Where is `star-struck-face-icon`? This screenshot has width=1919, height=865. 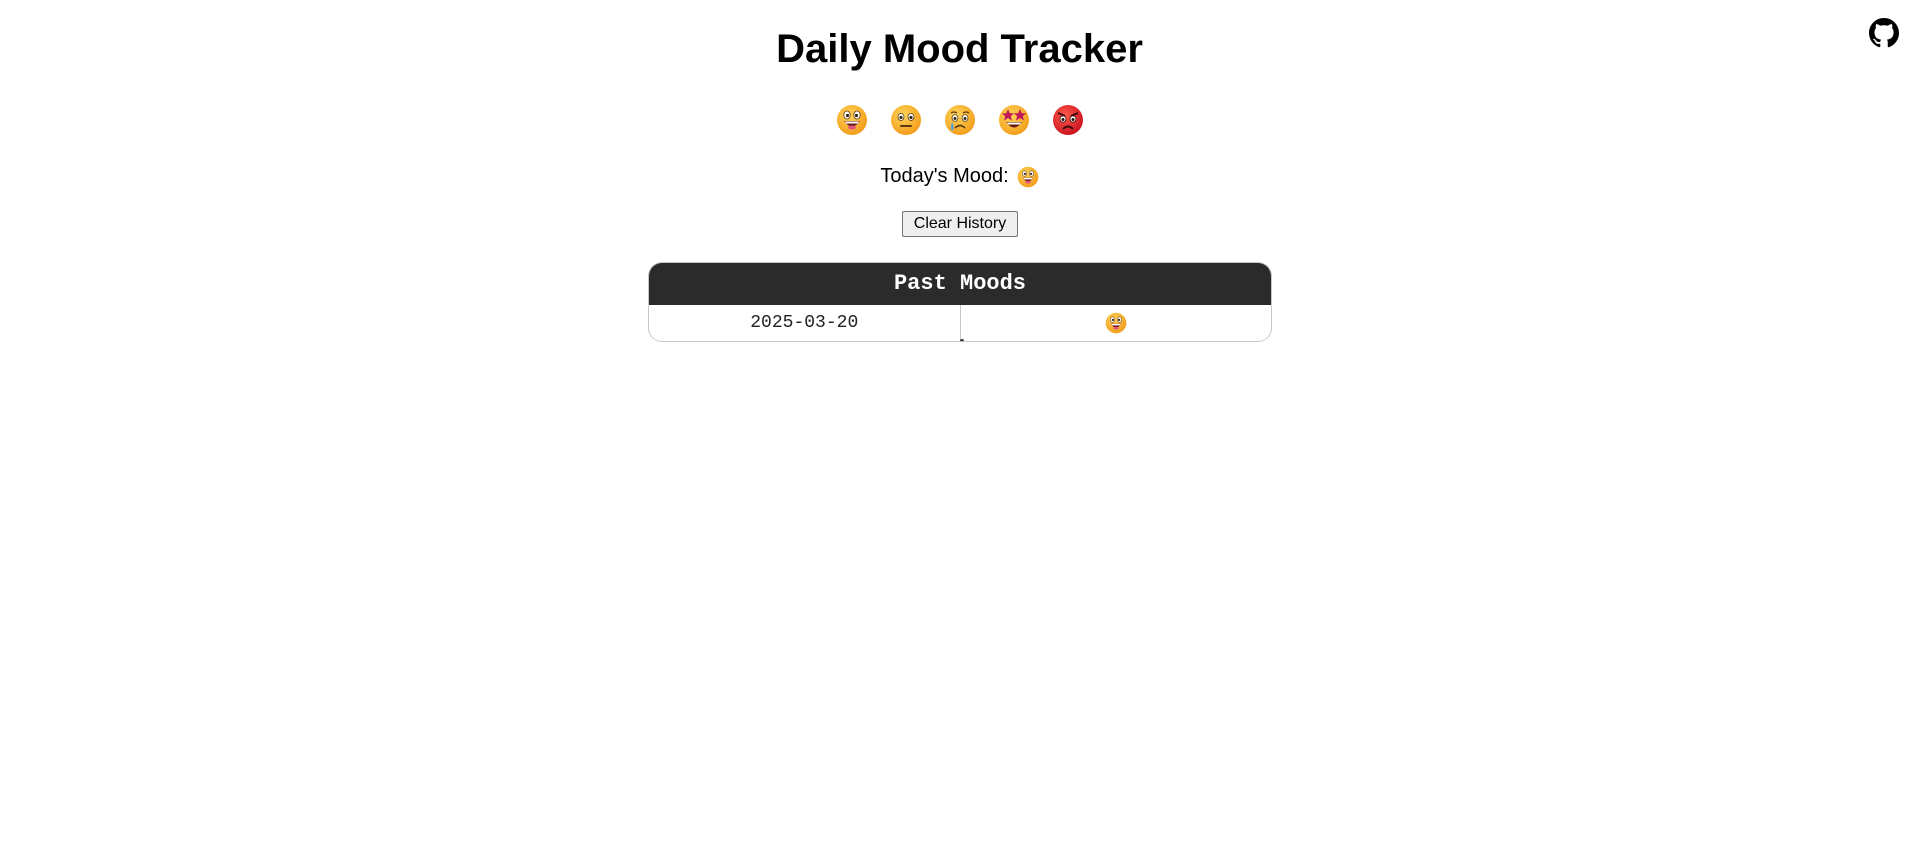 star-struck-face-icon is located at coordinates (1013, 120).